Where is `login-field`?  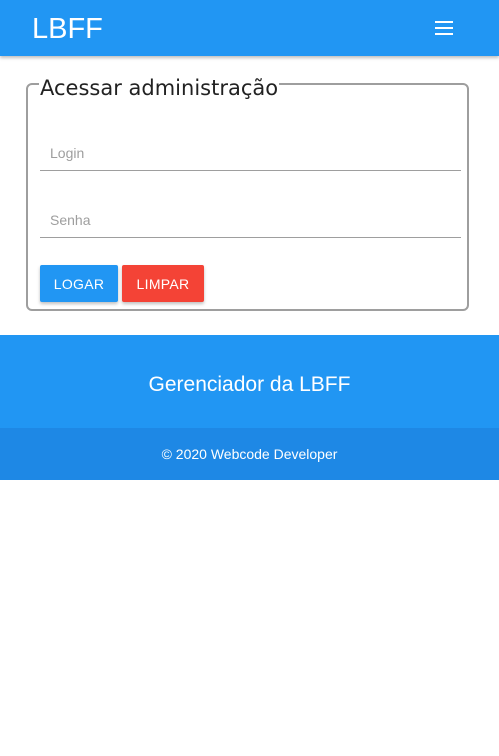
login-field is located at coordinates (250, 153).